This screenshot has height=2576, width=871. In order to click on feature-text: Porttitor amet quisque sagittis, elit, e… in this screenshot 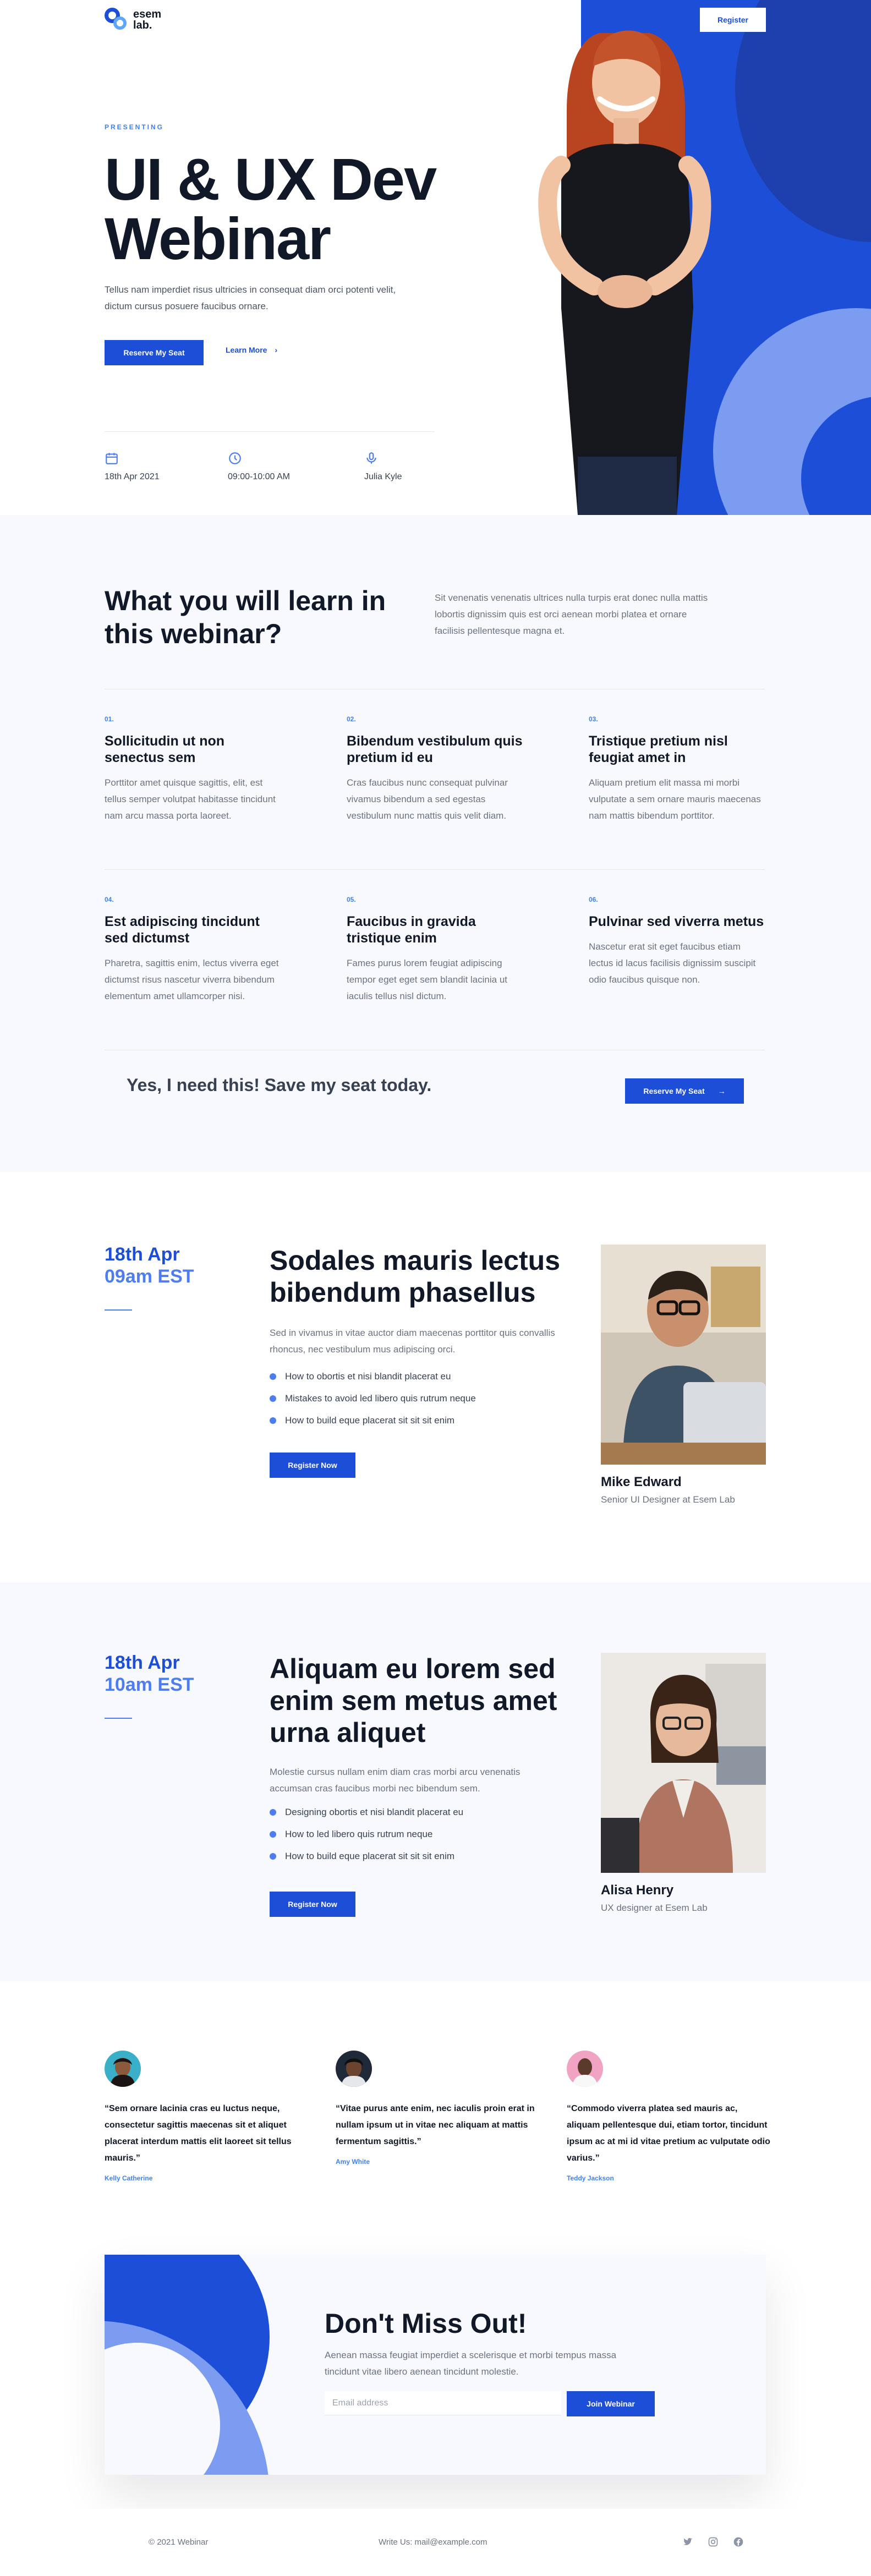, I will do `click(191, 799)`.